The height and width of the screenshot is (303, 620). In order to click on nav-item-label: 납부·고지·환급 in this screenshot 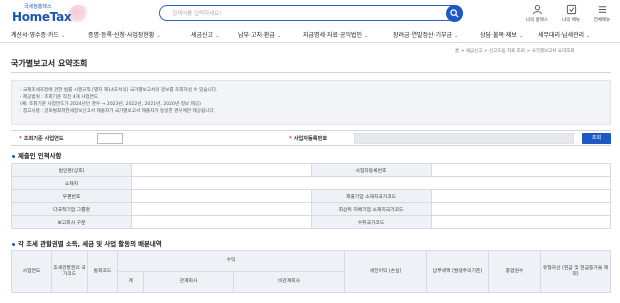, I will do `click(256, 35)`.